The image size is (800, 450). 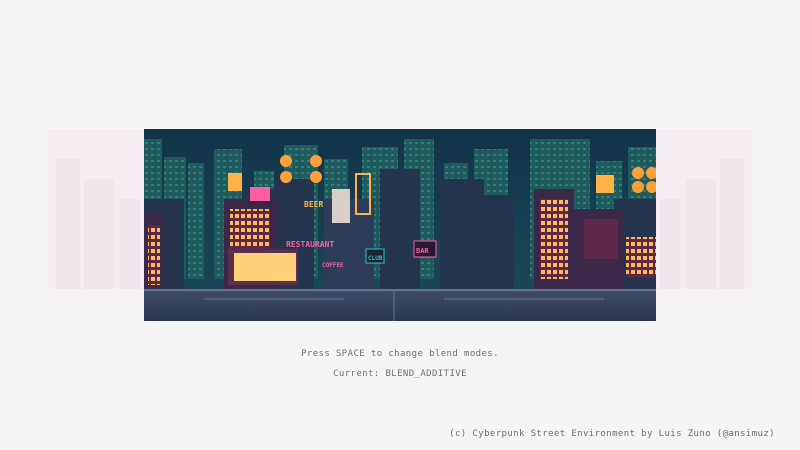 What do you see at coordinates (400, 305) in the screenshot?
I see `road` at bounding box center [400, 305].